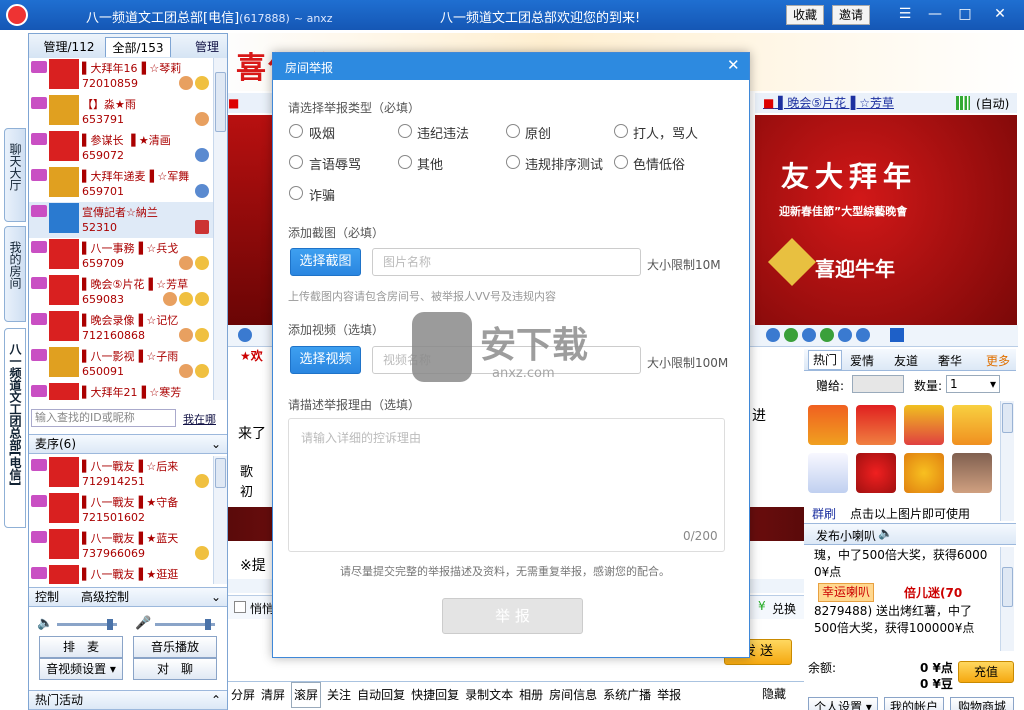  What do you see at coordinates (185, 624) in the screenshot?
I see `mic-volume-slider` at bounding box center [185, 624].